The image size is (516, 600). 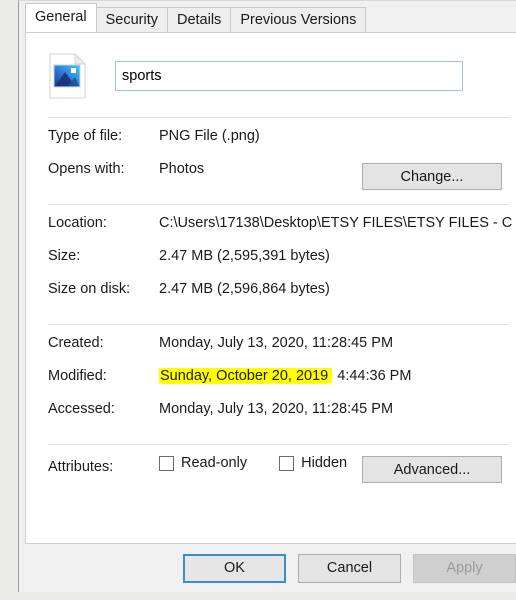 I want to click on created-value: Monday, July 13, 2020, 11:28:45 PM, so click(x=276, y=343).